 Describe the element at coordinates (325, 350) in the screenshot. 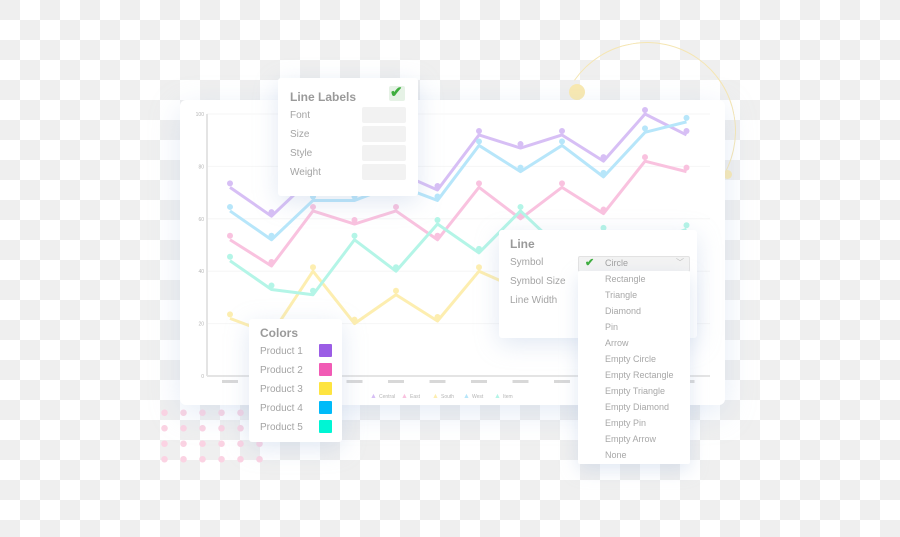

I see `product-1-color-swatch` at that location.